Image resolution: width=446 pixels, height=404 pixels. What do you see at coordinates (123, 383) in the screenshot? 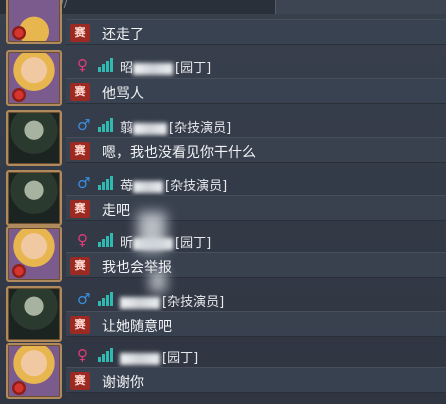
I see `message-text: 谢谢你` at bounding box center [123, 383].